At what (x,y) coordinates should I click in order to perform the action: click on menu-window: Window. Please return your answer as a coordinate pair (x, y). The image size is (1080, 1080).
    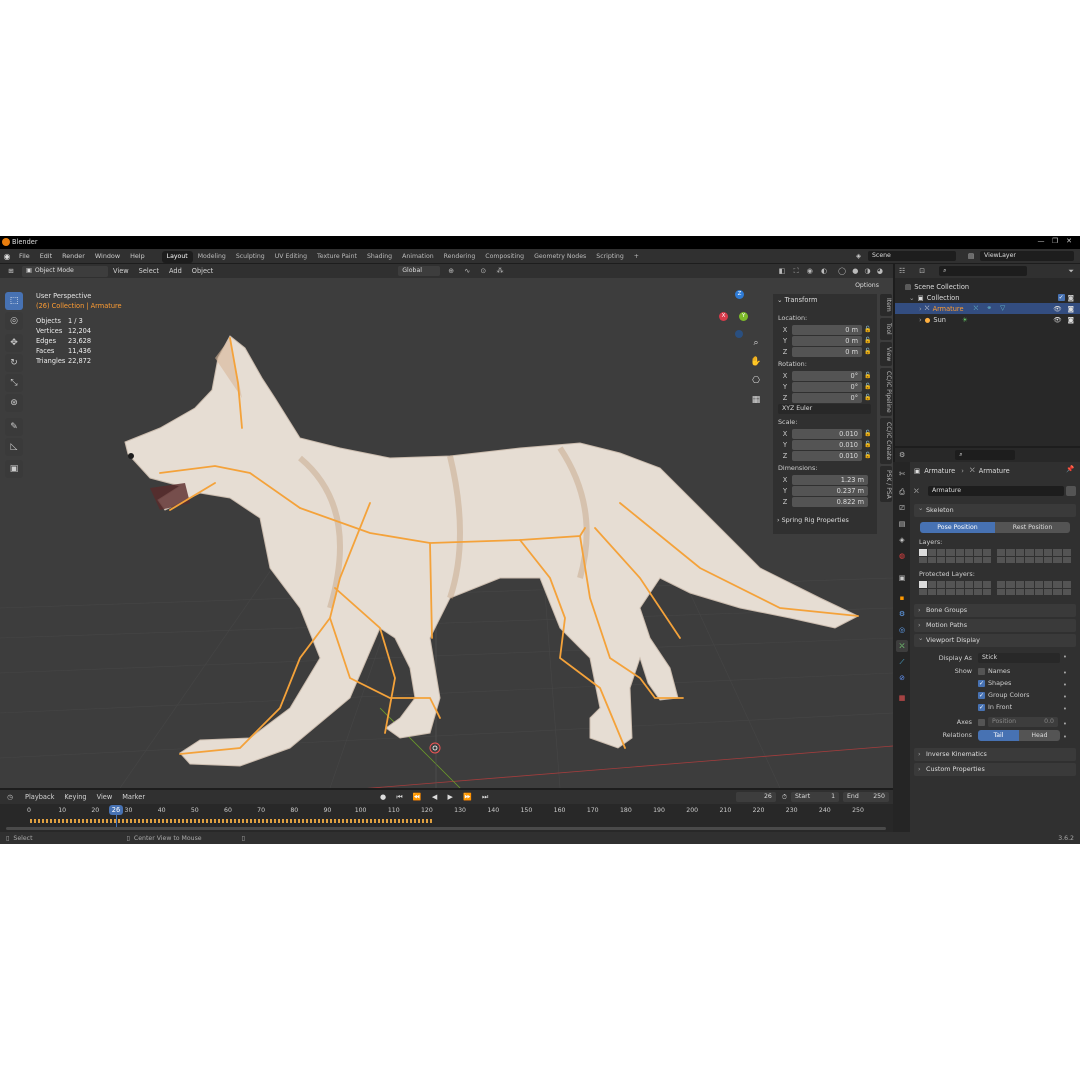
    Looking at the image, I should click on (107, 256).